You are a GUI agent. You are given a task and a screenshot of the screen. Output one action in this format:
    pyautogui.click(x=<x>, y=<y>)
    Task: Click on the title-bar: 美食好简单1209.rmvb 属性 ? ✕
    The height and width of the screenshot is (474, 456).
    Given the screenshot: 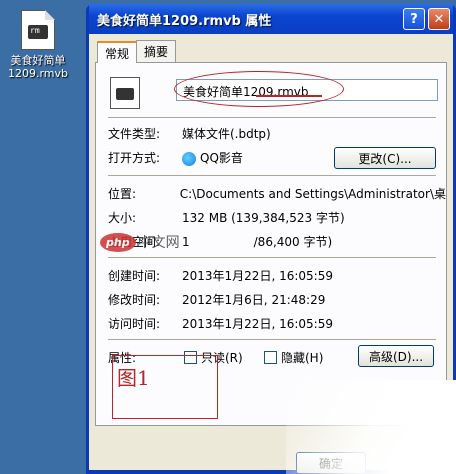 What is the action you would take?
    pyautogui.click(x=271, y=19)
    